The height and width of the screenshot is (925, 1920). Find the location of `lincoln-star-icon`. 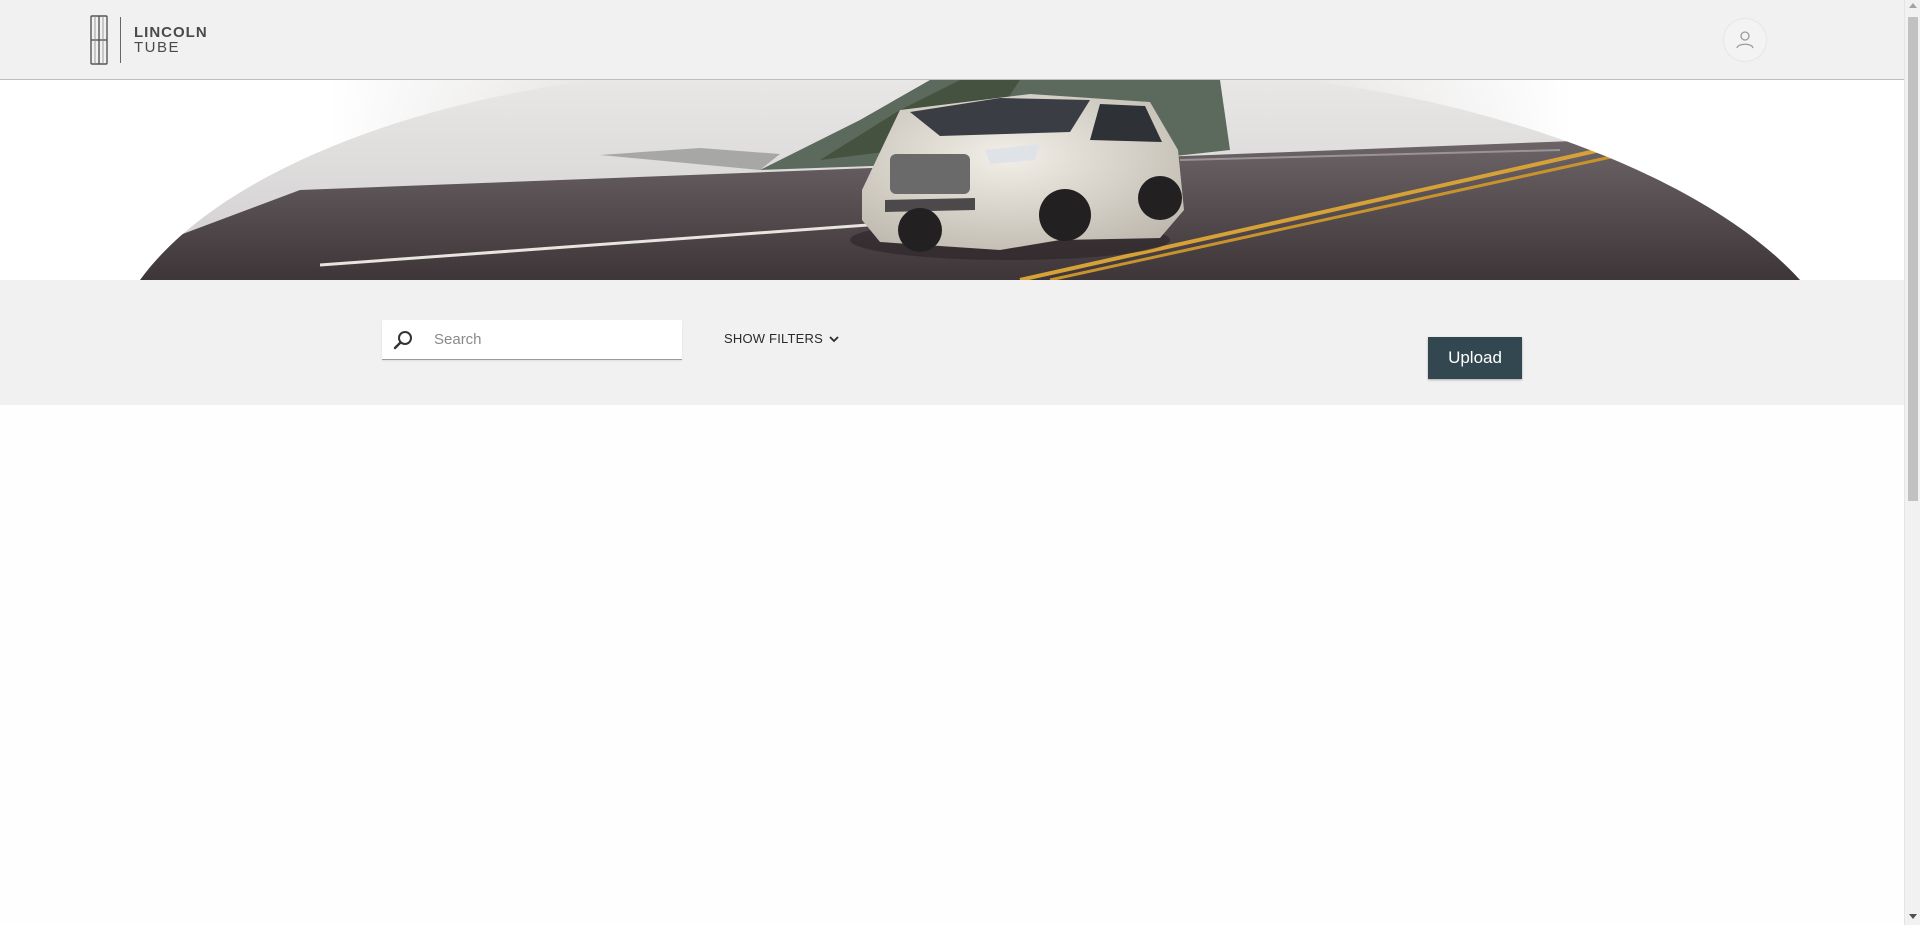

lincoln-star-icon is located at coordinates (99, 40).